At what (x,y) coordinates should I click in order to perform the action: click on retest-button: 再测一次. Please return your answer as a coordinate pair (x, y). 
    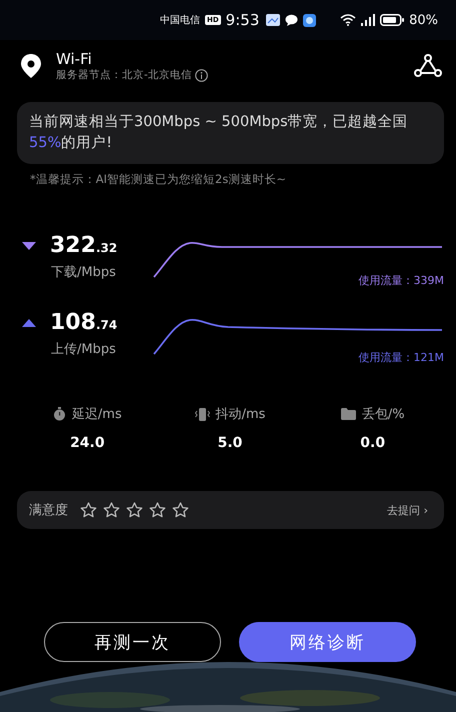
    Looking at the image, I should click on (132, 642).